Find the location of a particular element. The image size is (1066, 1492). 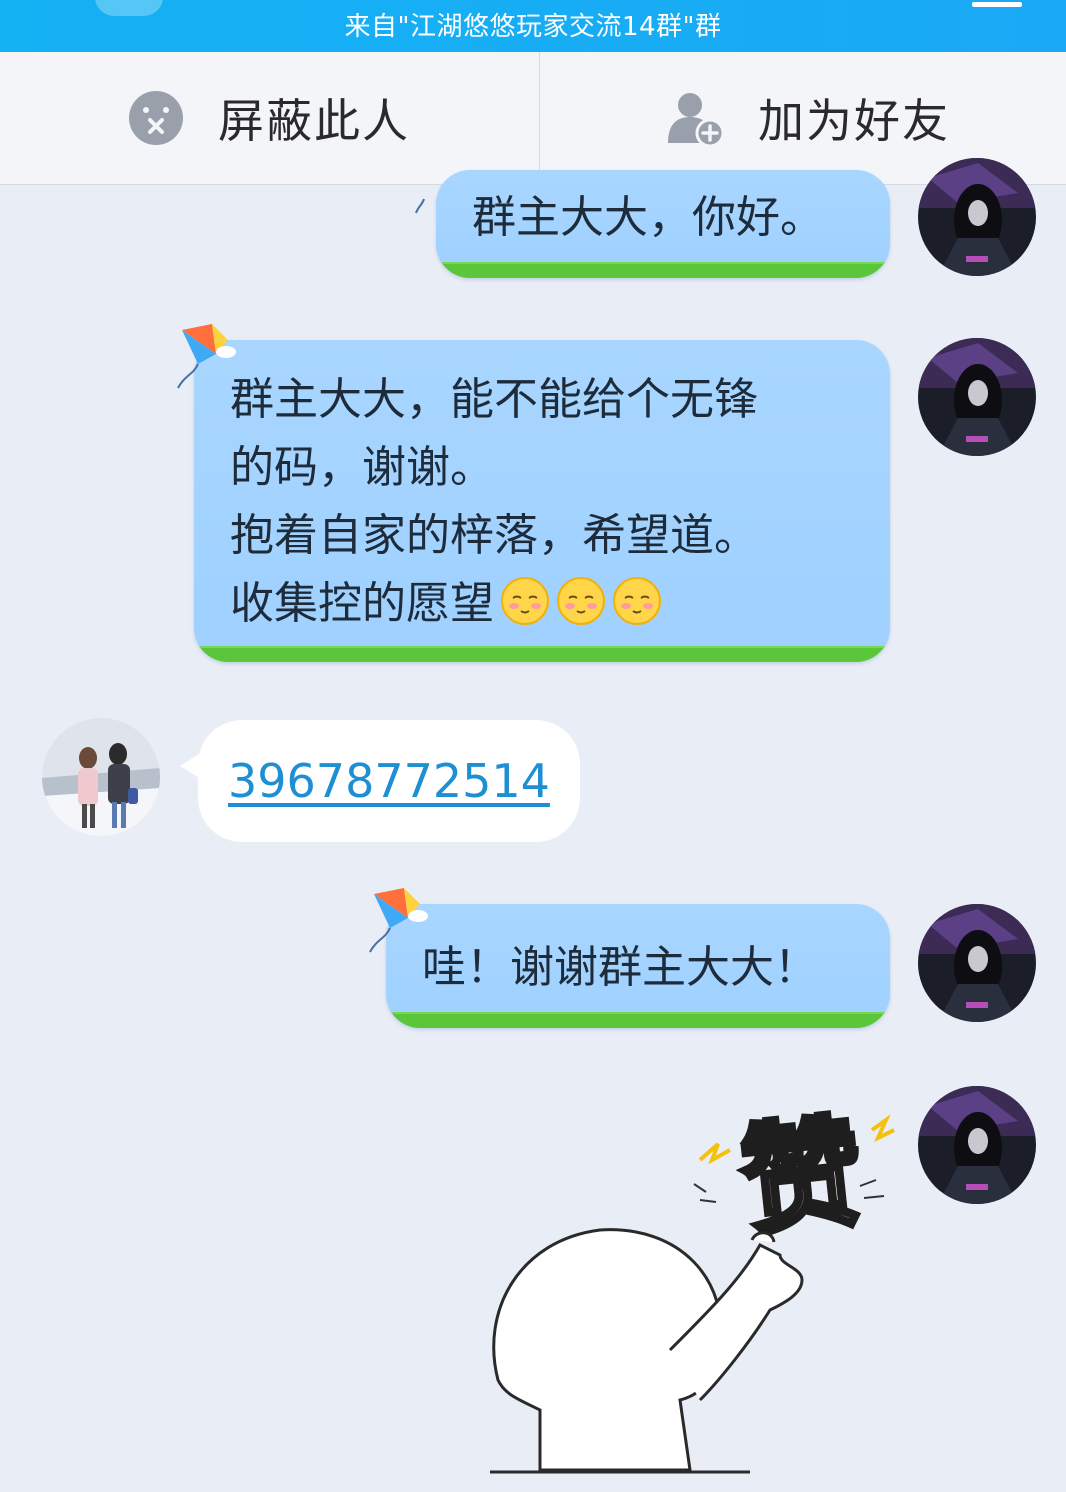

menu-icon is located at coordinates (997, 4).